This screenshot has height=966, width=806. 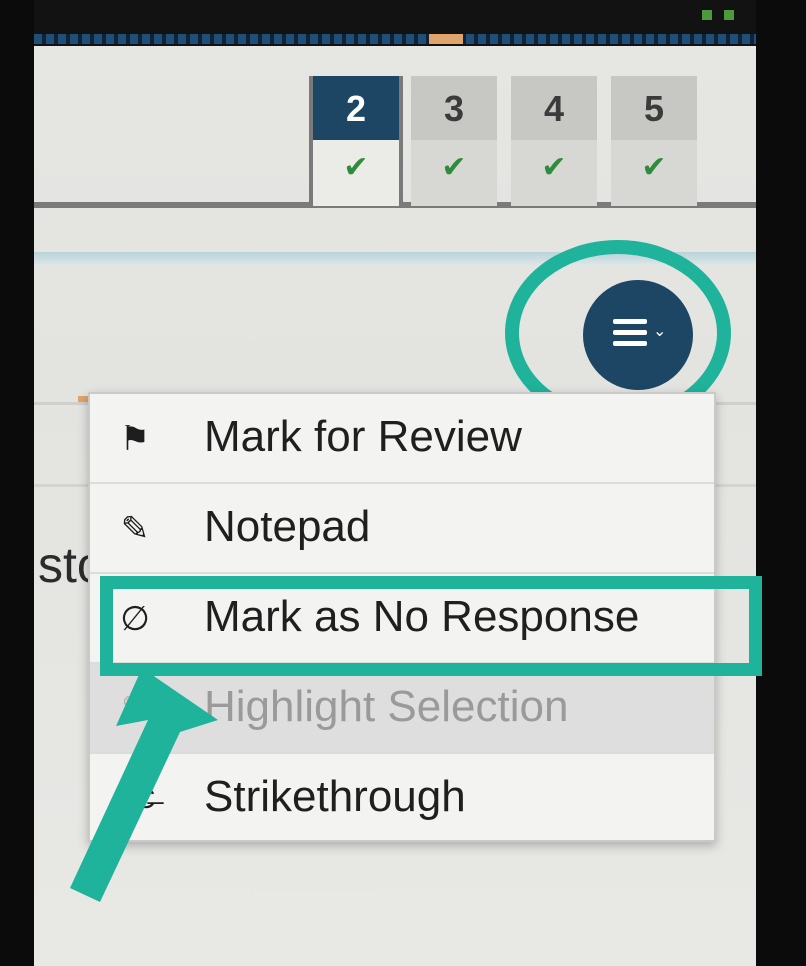 I want to click on tab-question-2: 2 ✔, so click(x=356, y=141).